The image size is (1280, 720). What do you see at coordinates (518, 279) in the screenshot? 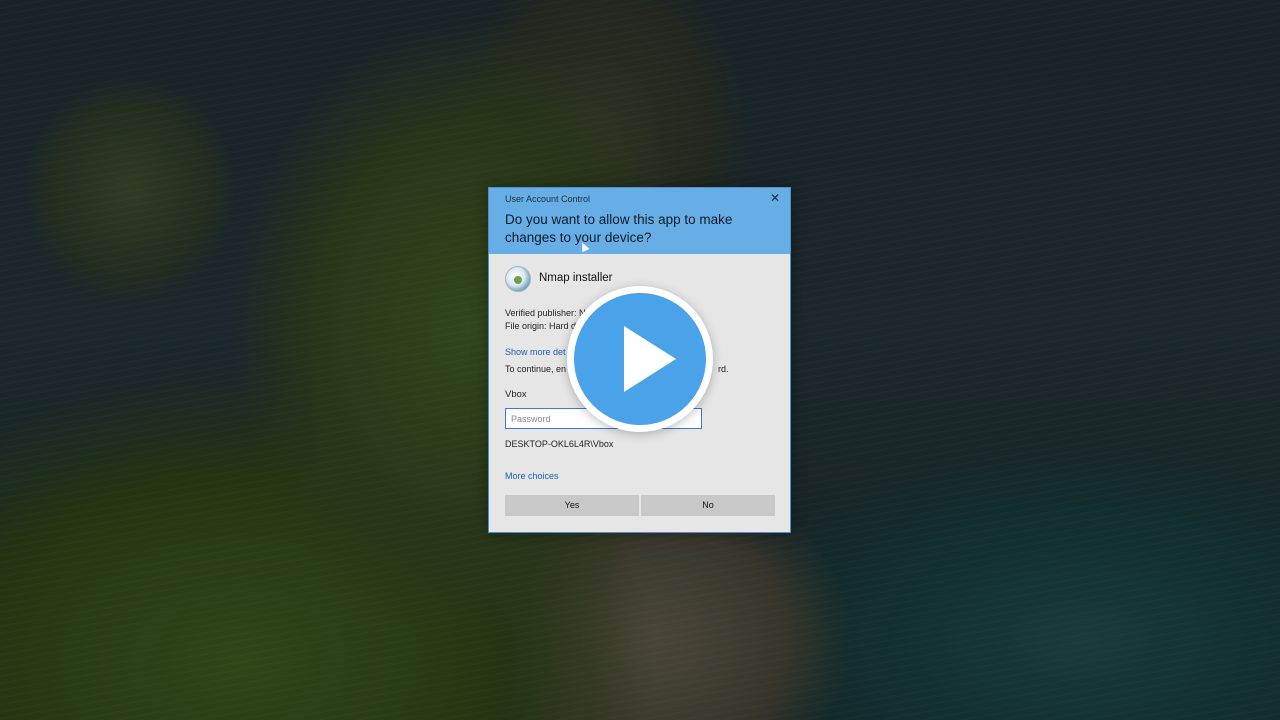
I see `app-icon` at bounding box center [518, 279].